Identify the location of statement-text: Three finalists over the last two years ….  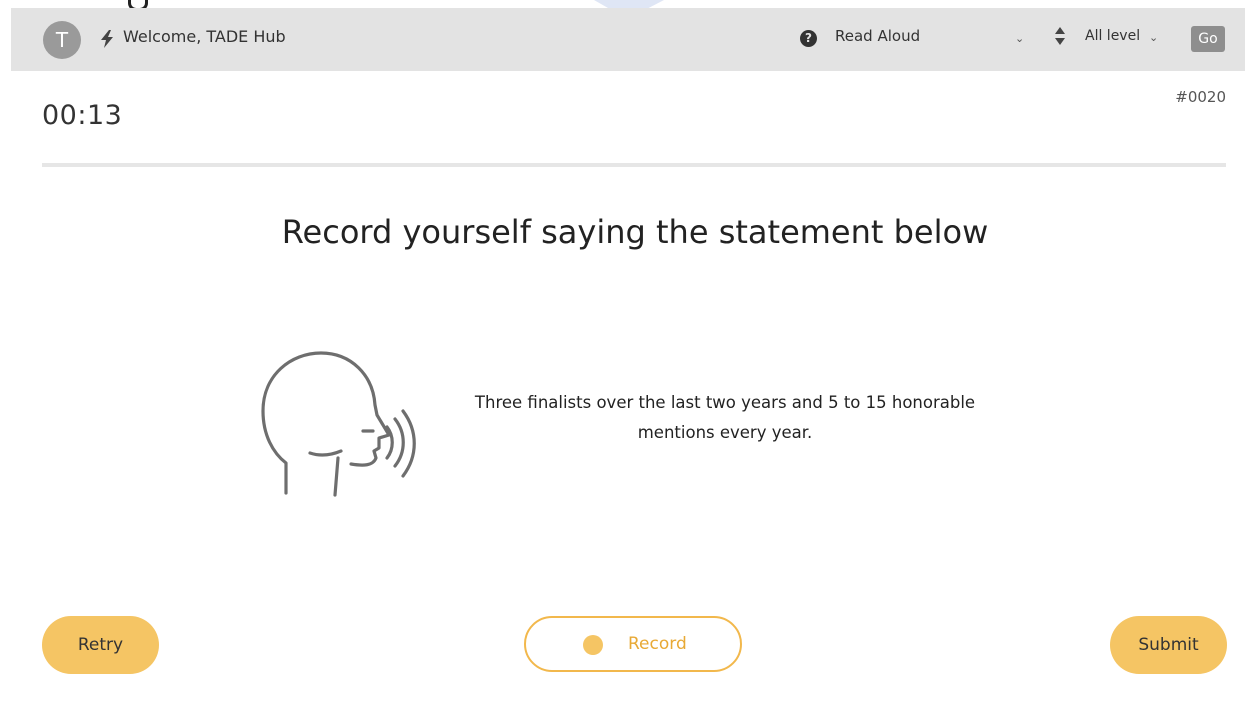
(725, 417).